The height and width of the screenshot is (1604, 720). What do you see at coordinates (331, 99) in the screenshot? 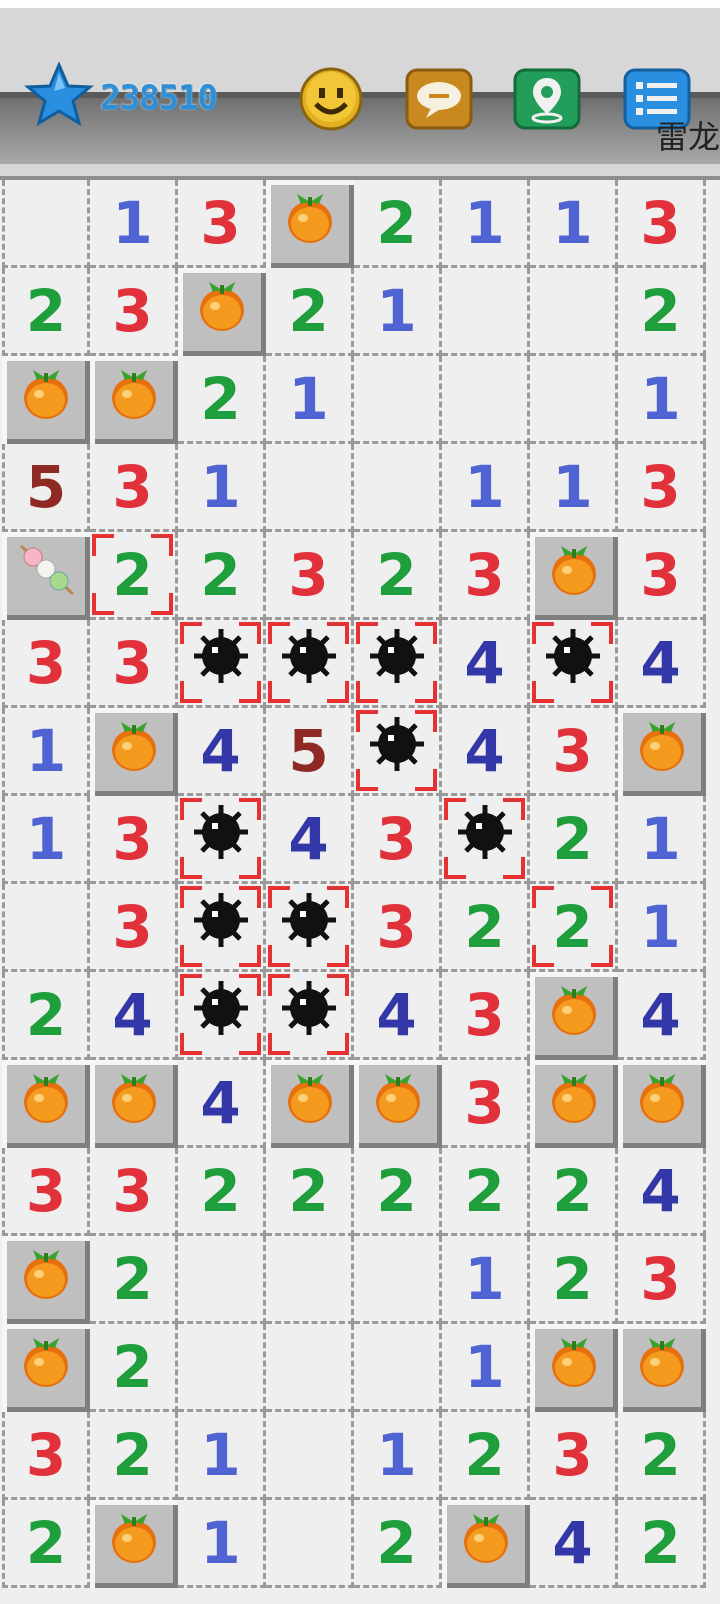
I see `smiley-button` at bounding box center [331, 99].